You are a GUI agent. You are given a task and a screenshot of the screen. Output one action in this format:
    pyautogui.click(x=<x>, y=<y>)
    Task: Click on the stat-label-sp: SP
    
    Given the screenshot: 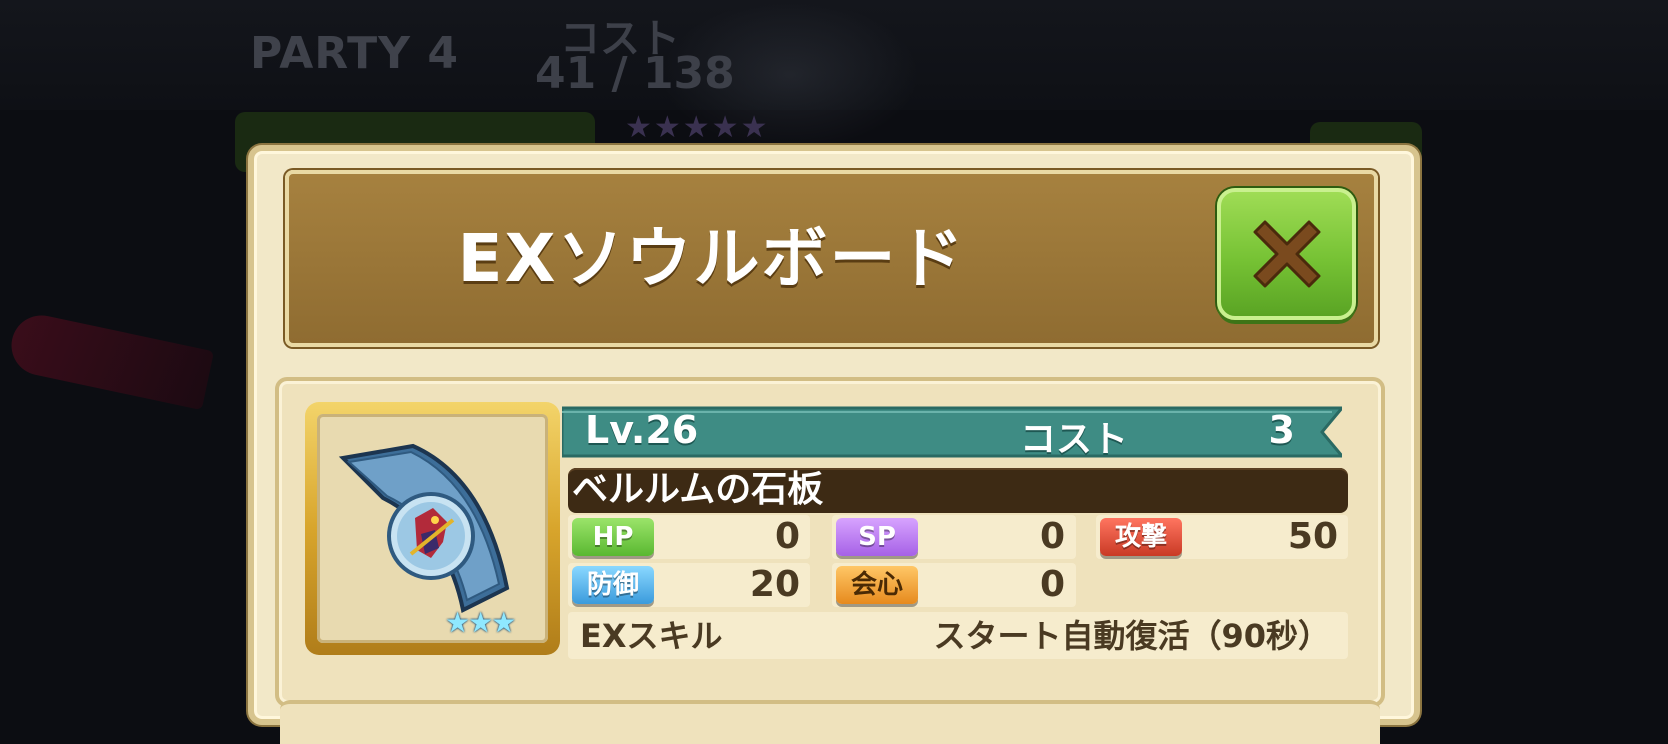 What is the action you would take?
    pyautogui.click(x=877, y=537)
    